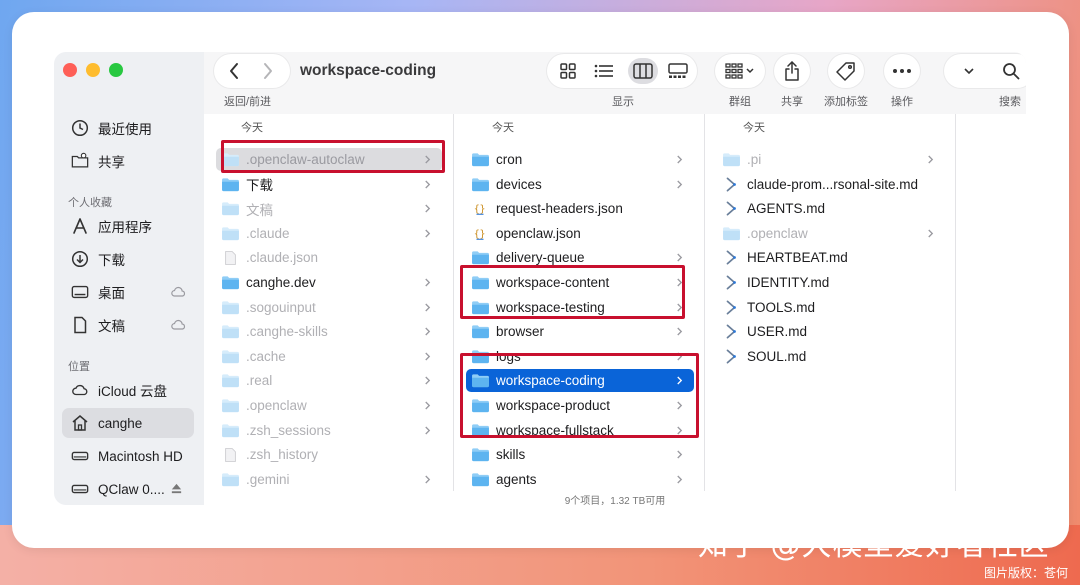 This screenshot has width=1080, height=585. Describe the element at coordinates (70, 70) in the screenshot. I see `close-button` at that location.